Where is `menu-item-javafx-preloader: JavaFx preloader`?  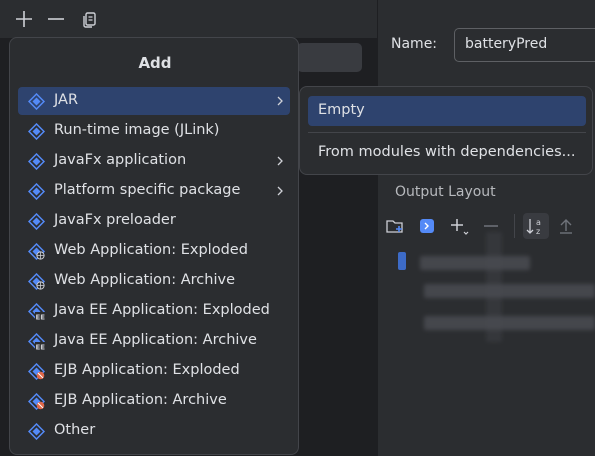
menu-item-javafx-preloader: JavaFx preloader is located at coordinates (154, 221).